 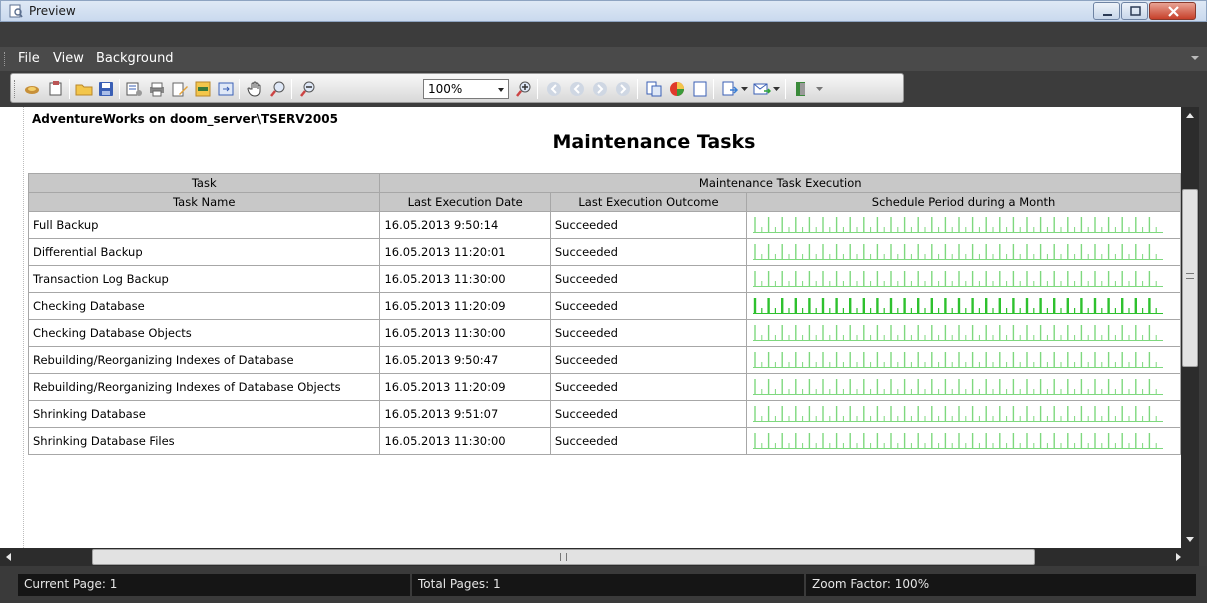 I want to click on scroll-right-icon, so click(x=1178, y=557).